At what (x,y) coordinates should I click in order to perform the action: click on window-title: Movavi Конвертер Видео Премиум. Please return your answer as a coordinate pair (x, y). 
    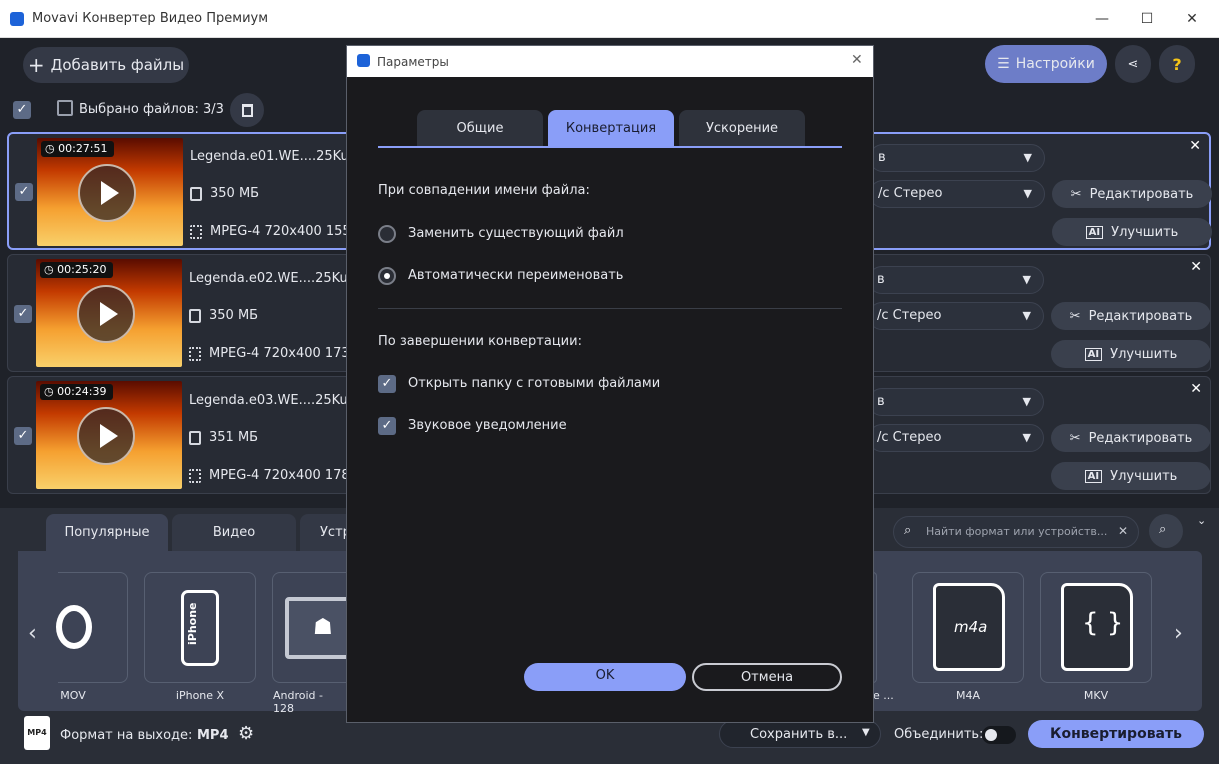
    Looking at the image, I should click on (150, 18).